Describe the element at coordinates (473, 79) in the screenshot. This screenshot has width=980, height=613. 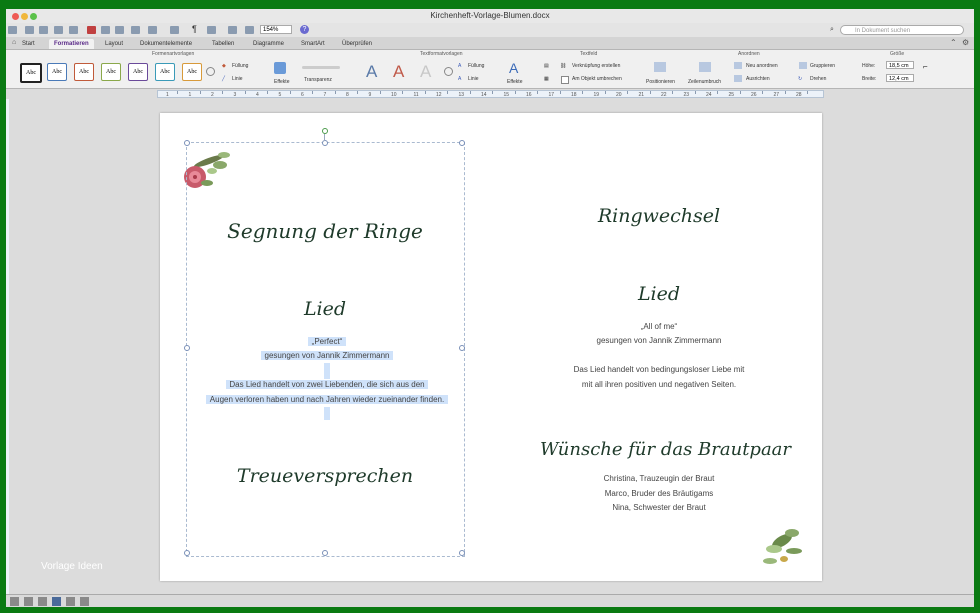
I see `text-line-button: Linie` at that location.